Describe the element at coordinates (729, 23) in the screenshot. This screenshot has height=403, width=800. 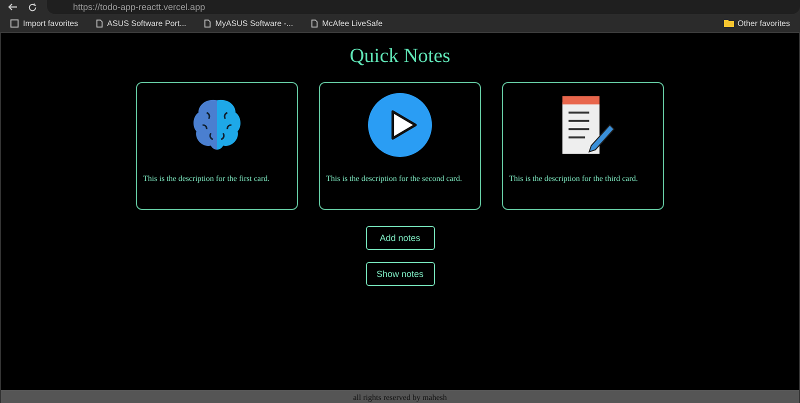
I see `folder-icon` at that location.